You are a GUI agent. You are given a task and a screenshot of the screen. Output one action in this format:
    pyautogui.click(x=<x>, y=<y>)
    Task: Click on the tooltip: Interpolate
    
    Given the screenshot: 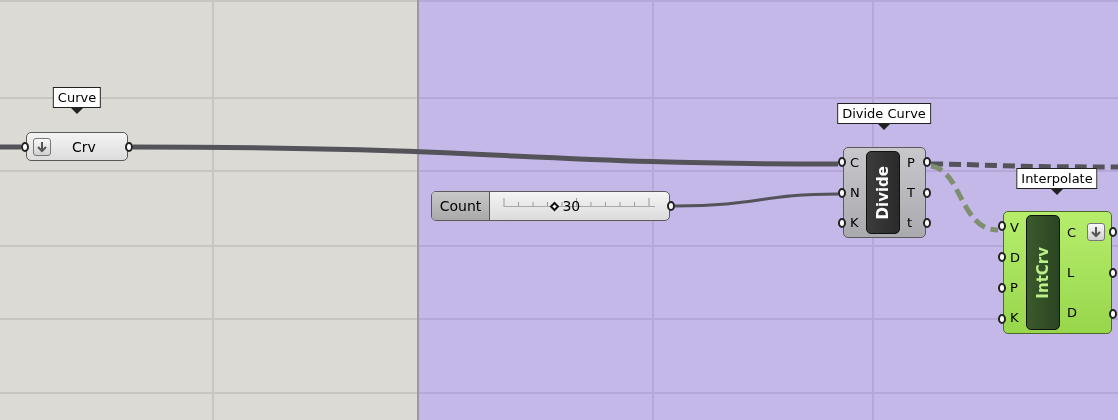 What is the action you would take?
    pyautogui.click(x=1057, y=178)
    